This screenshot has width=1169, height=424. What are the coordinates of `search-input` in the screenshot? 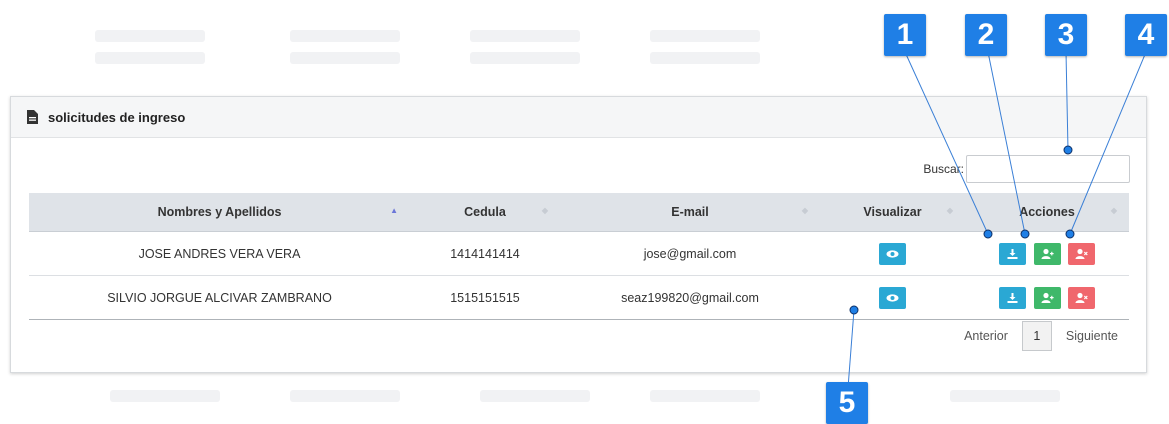 It's located at (1048, 169).